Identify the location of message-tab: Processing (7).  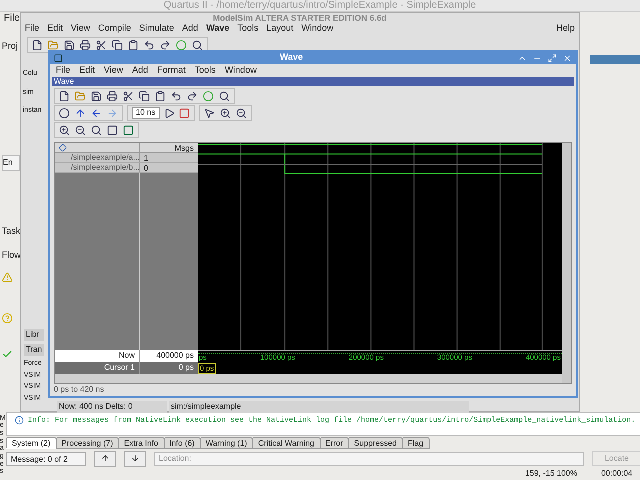
(88, 442).